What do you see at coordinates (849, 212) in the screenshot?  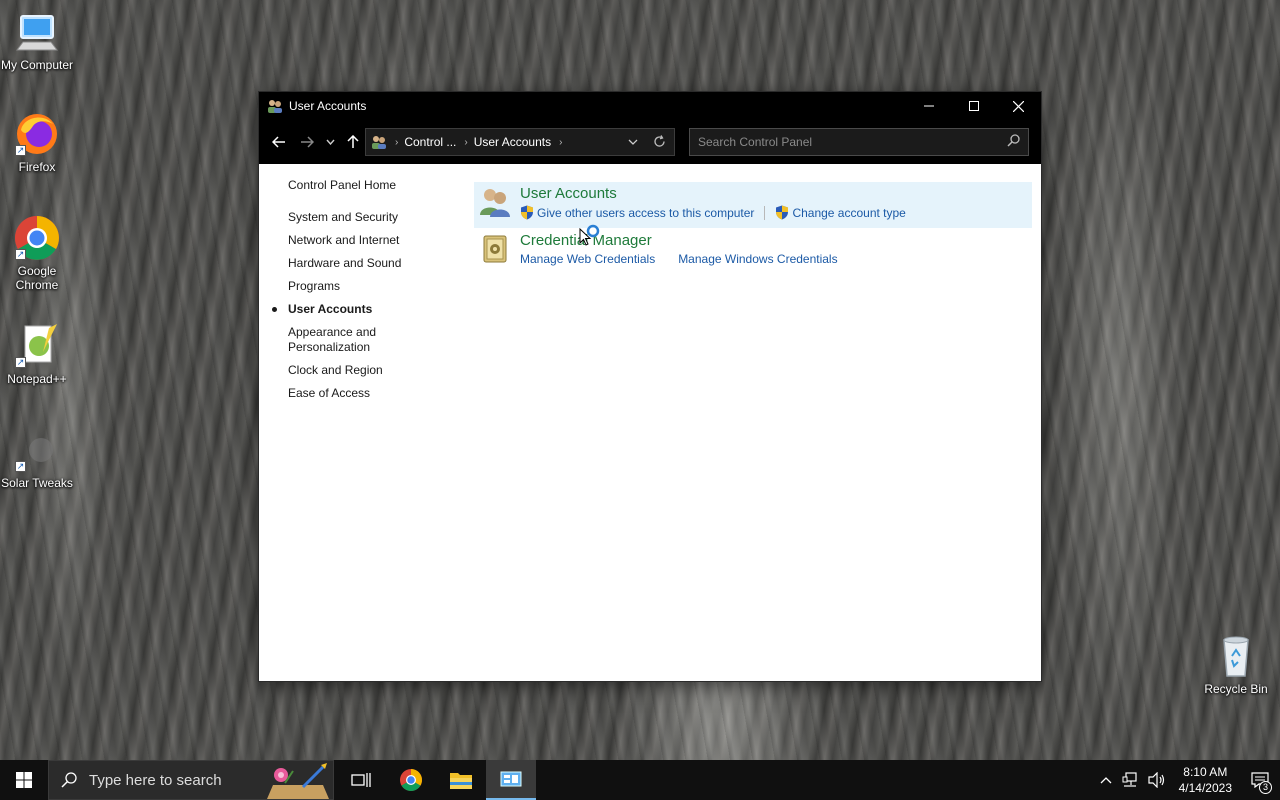 I see `link-label: Change account type` at bounding box center [849, 212].